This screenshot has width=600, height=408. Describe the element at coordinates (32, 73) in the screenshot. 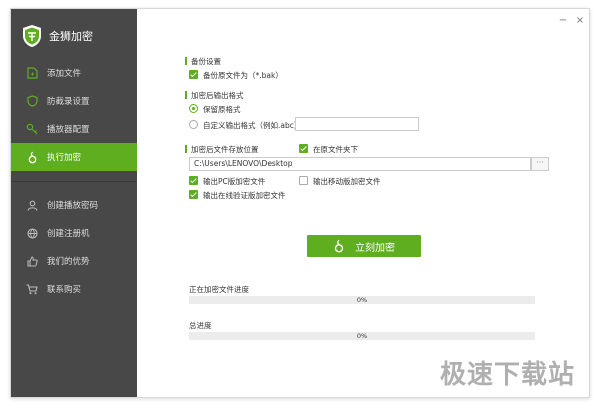

I see `file-icon` at that location.